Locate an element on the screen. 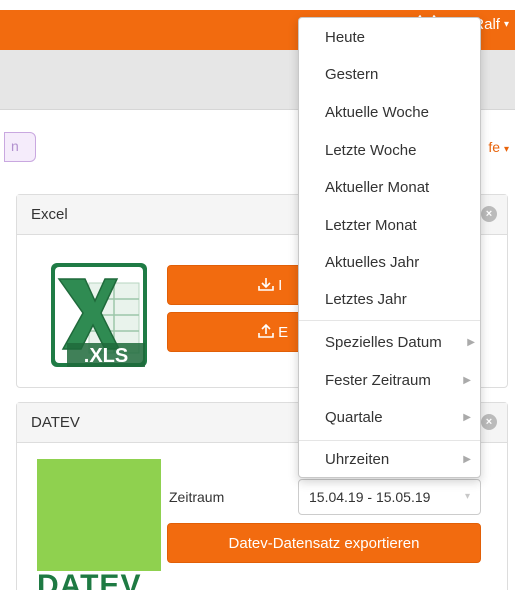 Image resolution: width=515 pixels, height=590 pixels. menu-item-label: Letzte Woche is located at coordinates (371, 150).